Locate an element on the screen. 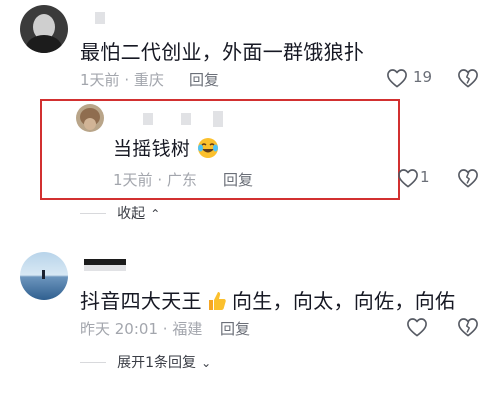 The height and width of the screenshot is (400, 500). reply-text-row: 当摇钱树 is located at coordinates (166, 147).